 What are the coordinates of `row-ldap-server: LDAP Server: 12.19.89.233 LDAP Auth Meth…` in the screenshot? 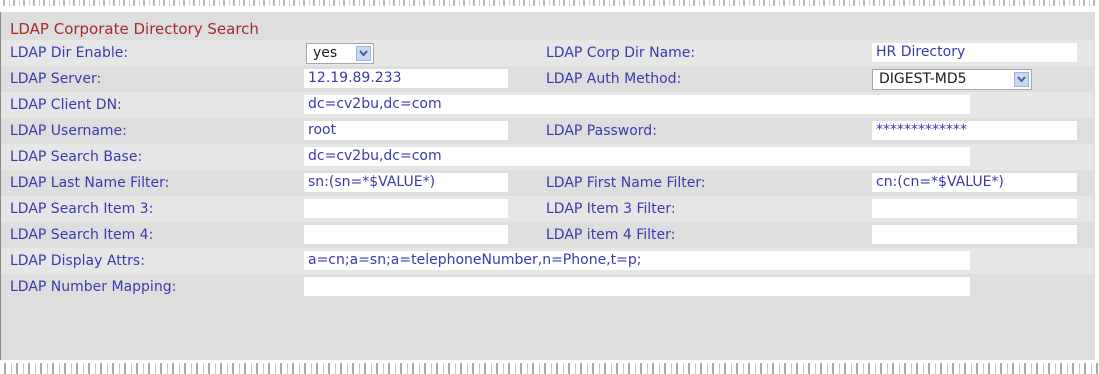 It's located at (547, 79).